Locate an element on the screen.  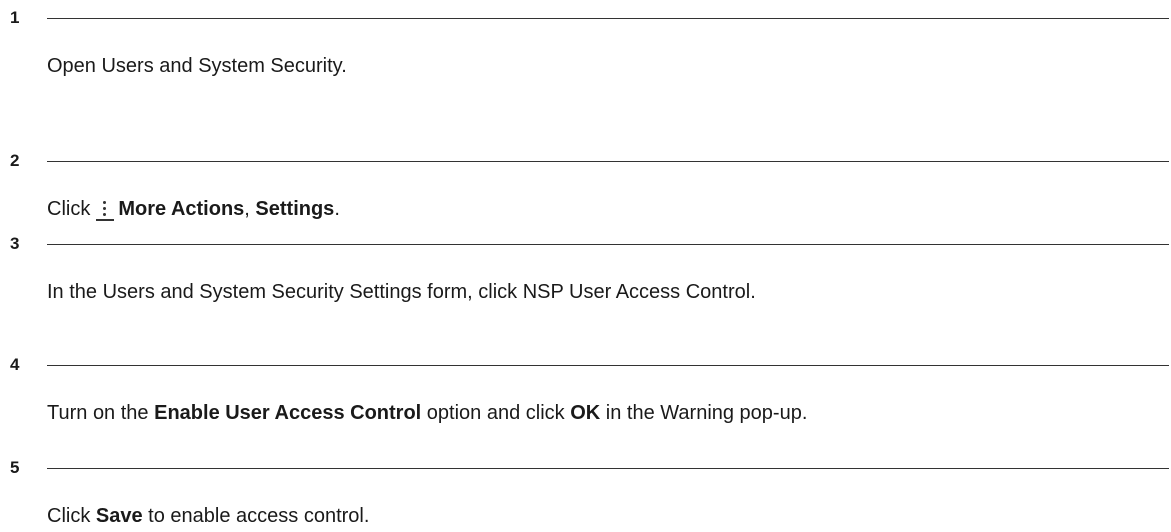
step-header: 4 is located at coordinates (585, 365).